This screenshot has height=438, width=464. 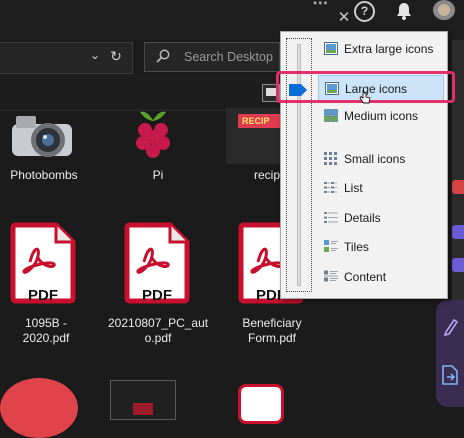 What do you see at coordinates (44, 134) in the screenshot?
I see `photobombs-folder-icon` at bounding box center [44, 134].